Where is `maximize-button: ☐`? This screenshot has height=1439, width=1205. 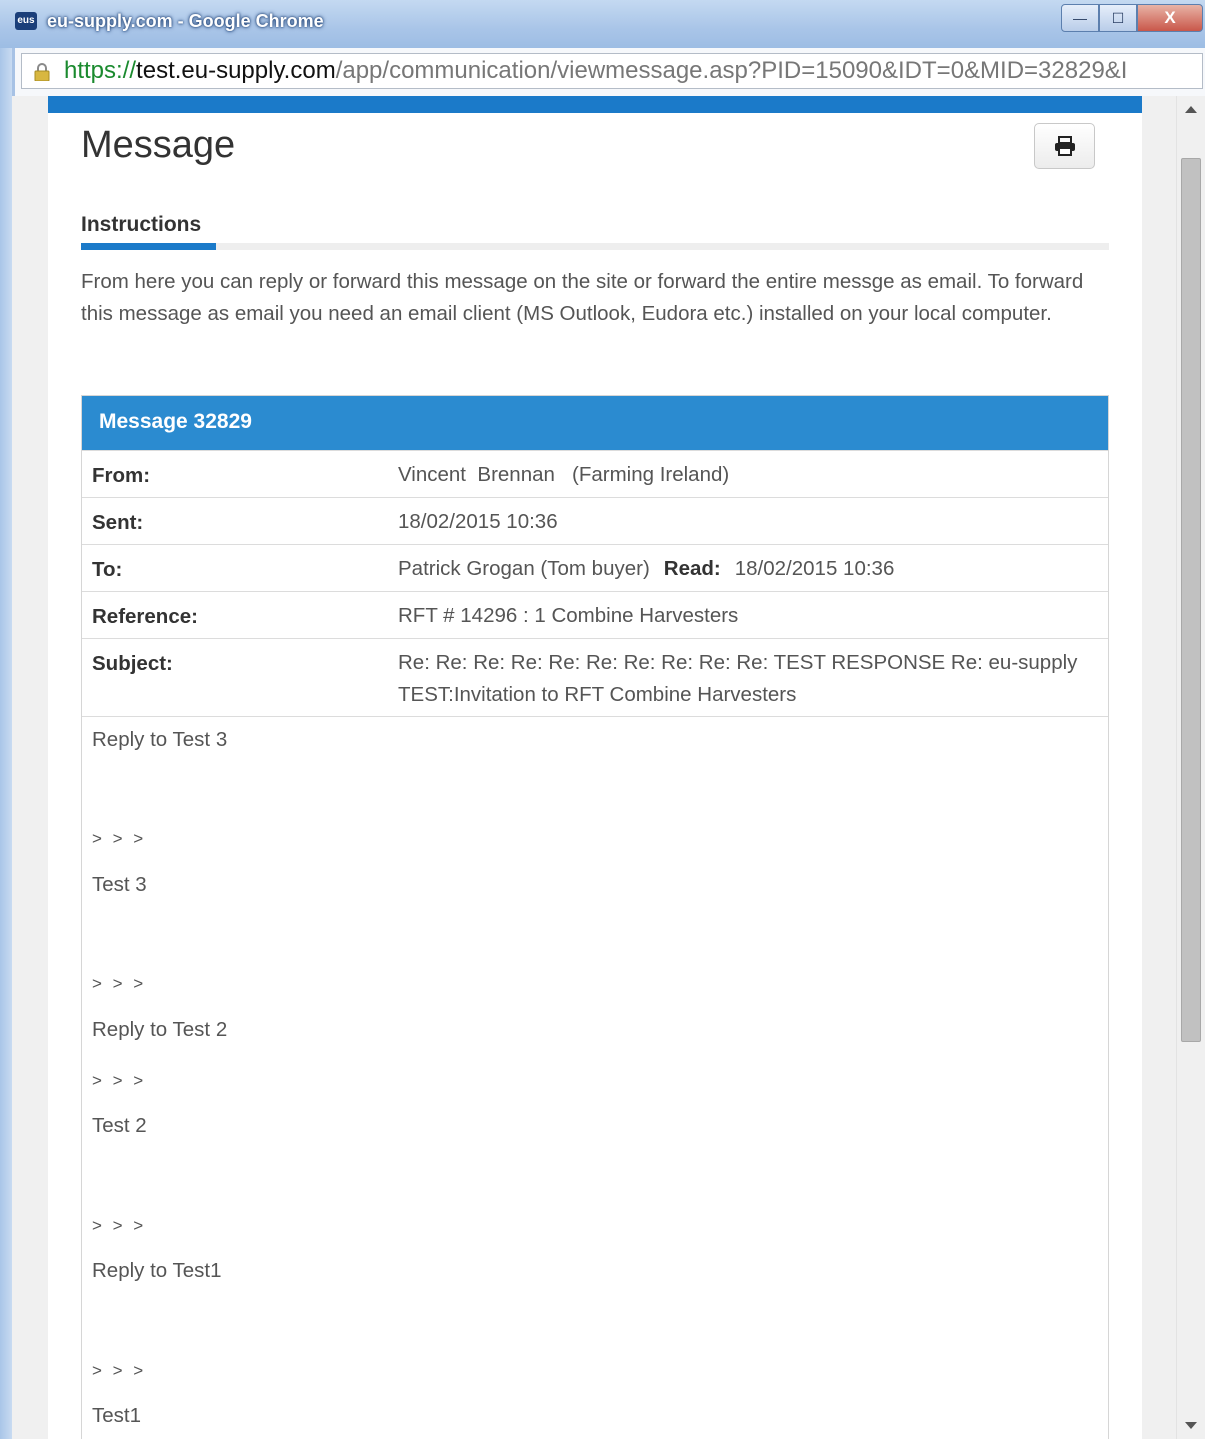
maximize-button: ☐ is located at coordinates (1118, 18).